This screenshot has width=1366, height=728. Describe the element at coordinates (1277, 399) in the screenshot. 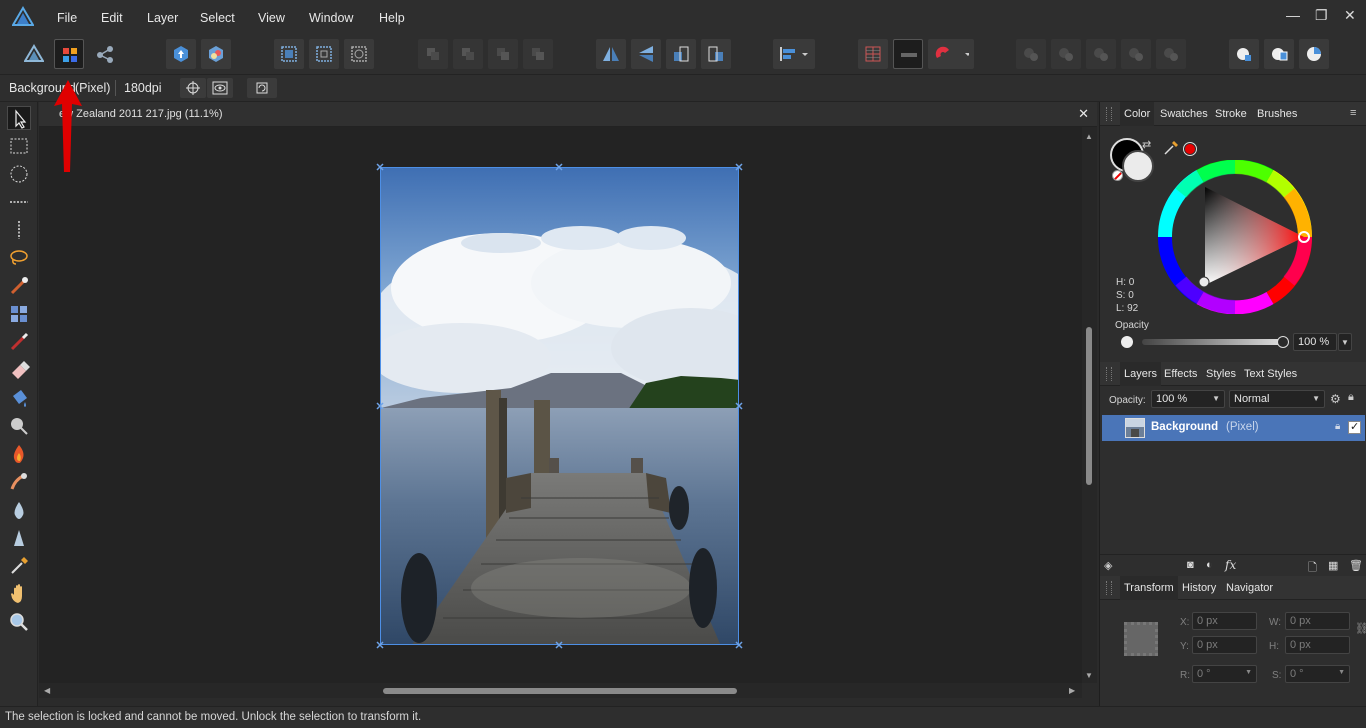

I see `blend-mode-select: Normal ▼` at that location.